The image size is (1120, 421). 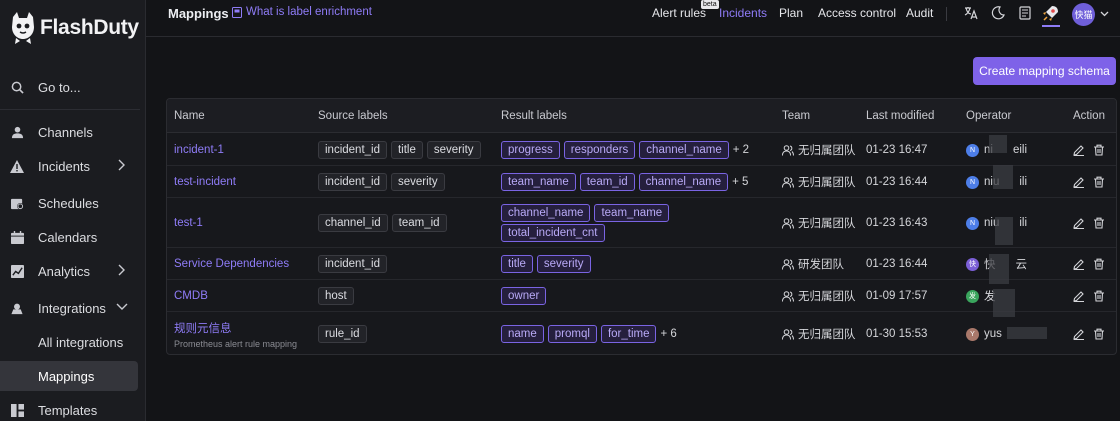 I want to click on name-cell: test-1, so click(x=188, y=223).